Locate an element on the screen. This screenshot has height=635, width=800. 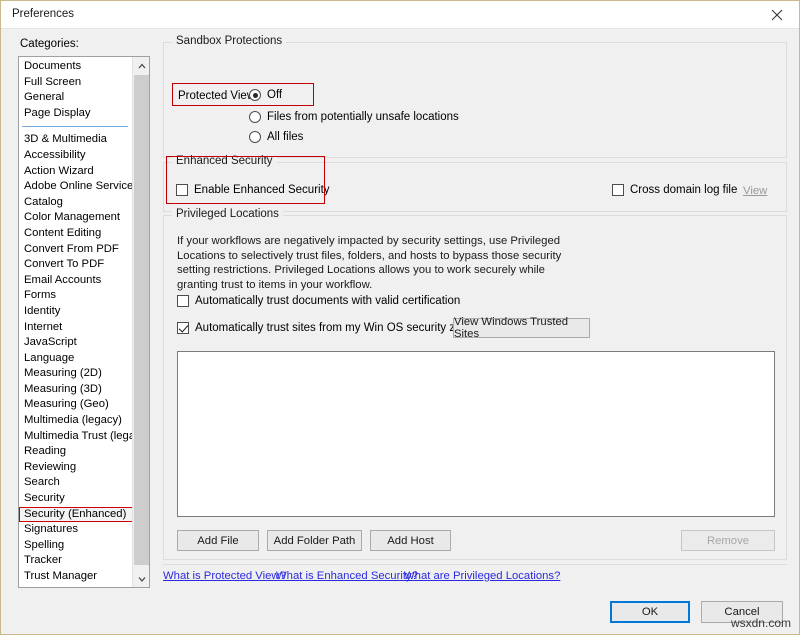
radio-label: All files is located at coordinates (285, 137).